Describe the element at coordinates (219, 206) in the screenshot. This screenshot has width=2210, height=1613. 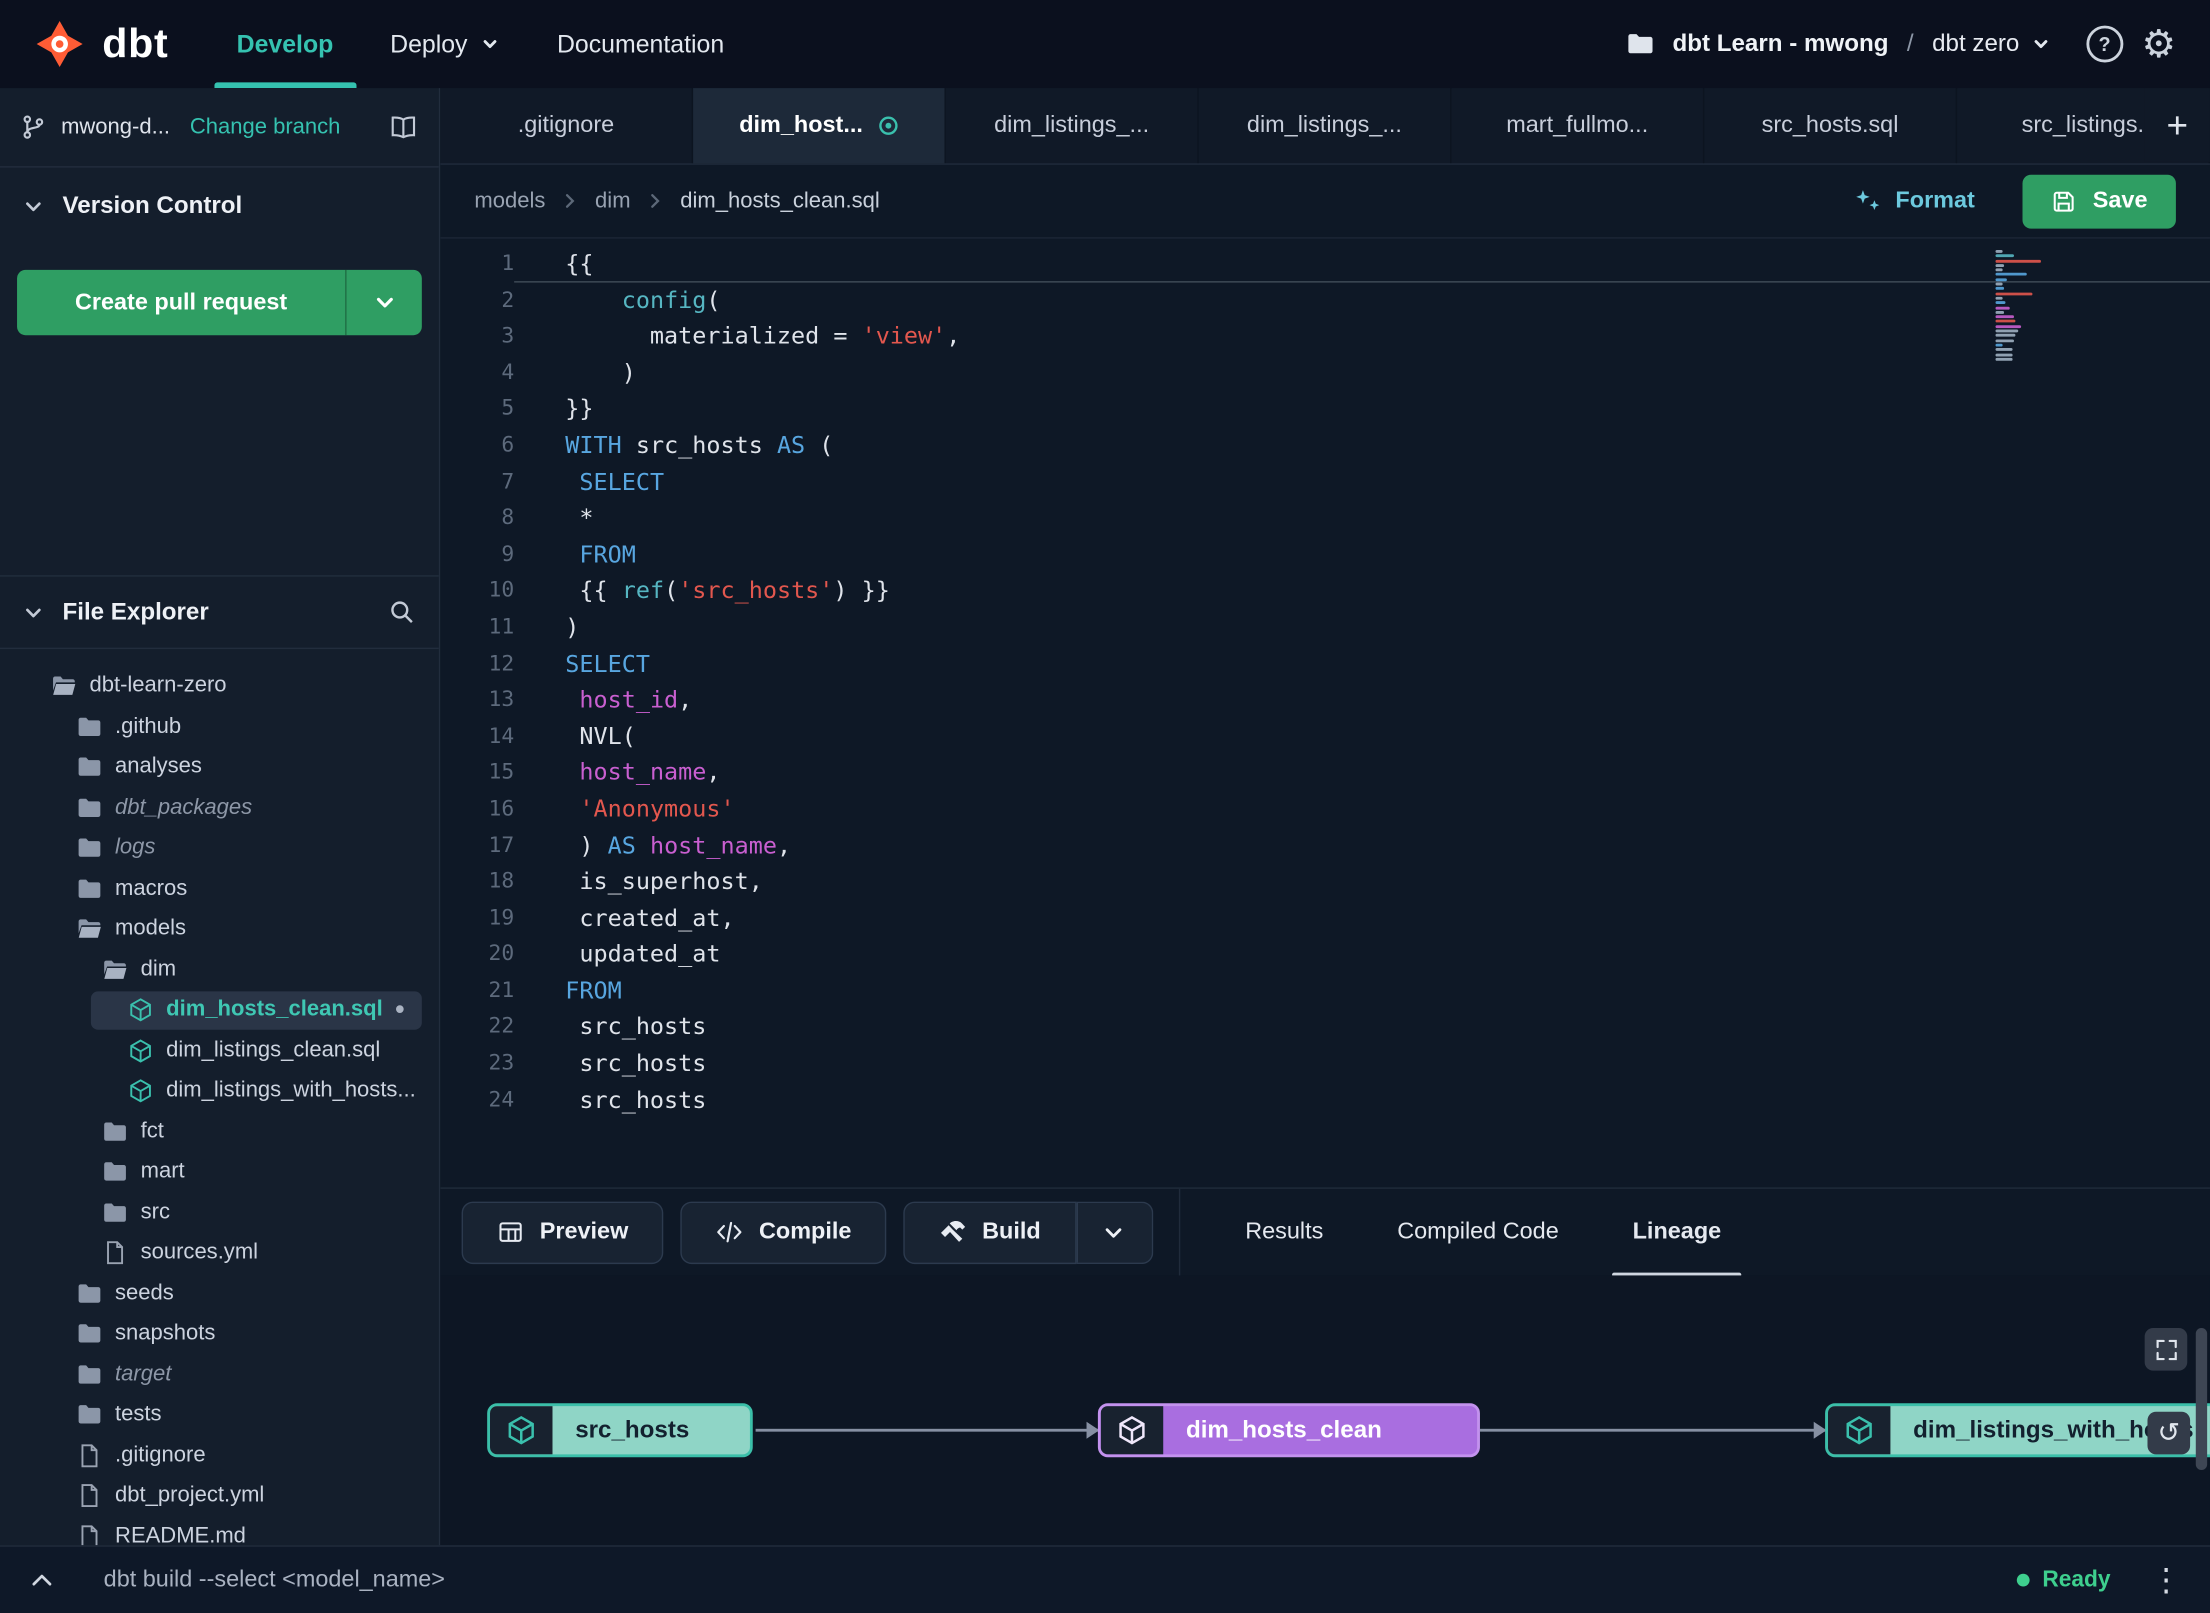
I see `version-control-header: Version Control` at that location.